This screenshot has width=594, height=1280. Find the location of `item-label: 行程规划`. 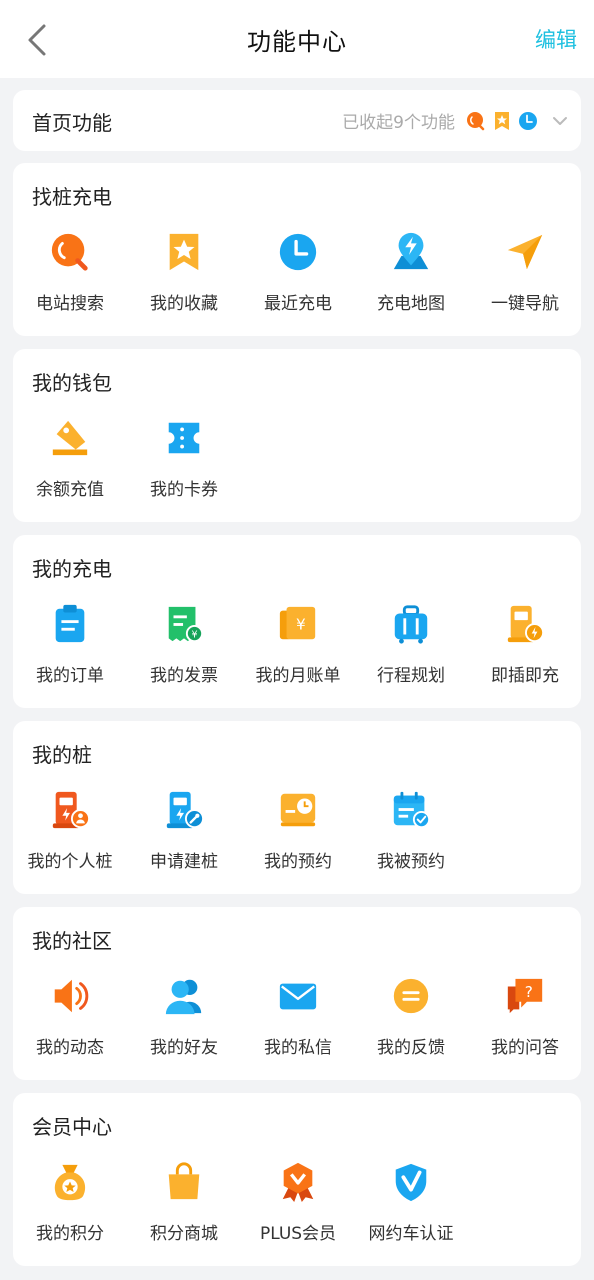

item-label: 行程规划 is located at coordinates (411, 676).